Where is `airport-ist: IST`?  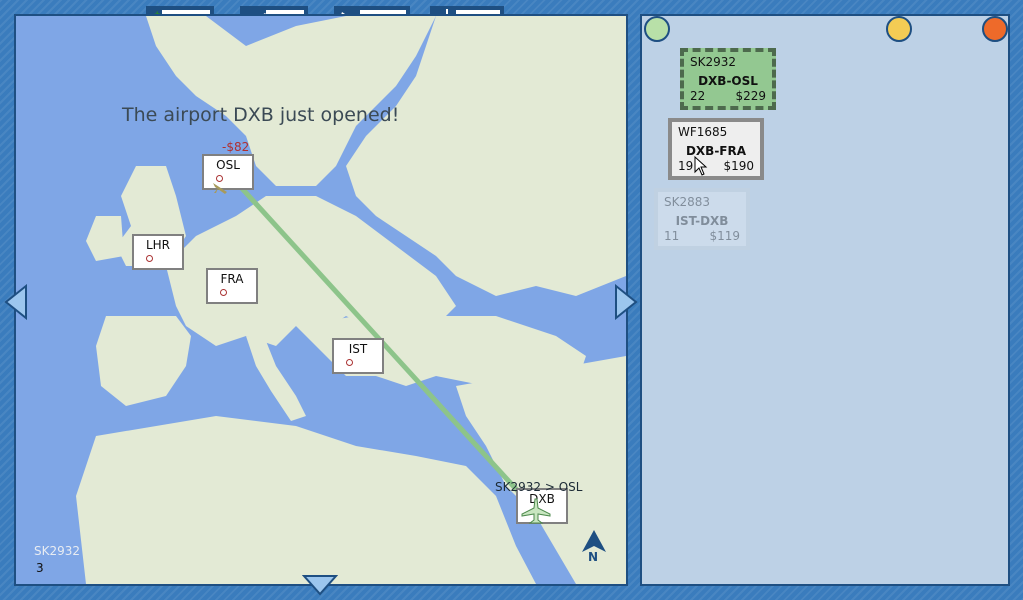 airport-ist: IST is located at coordinates (358, 356).